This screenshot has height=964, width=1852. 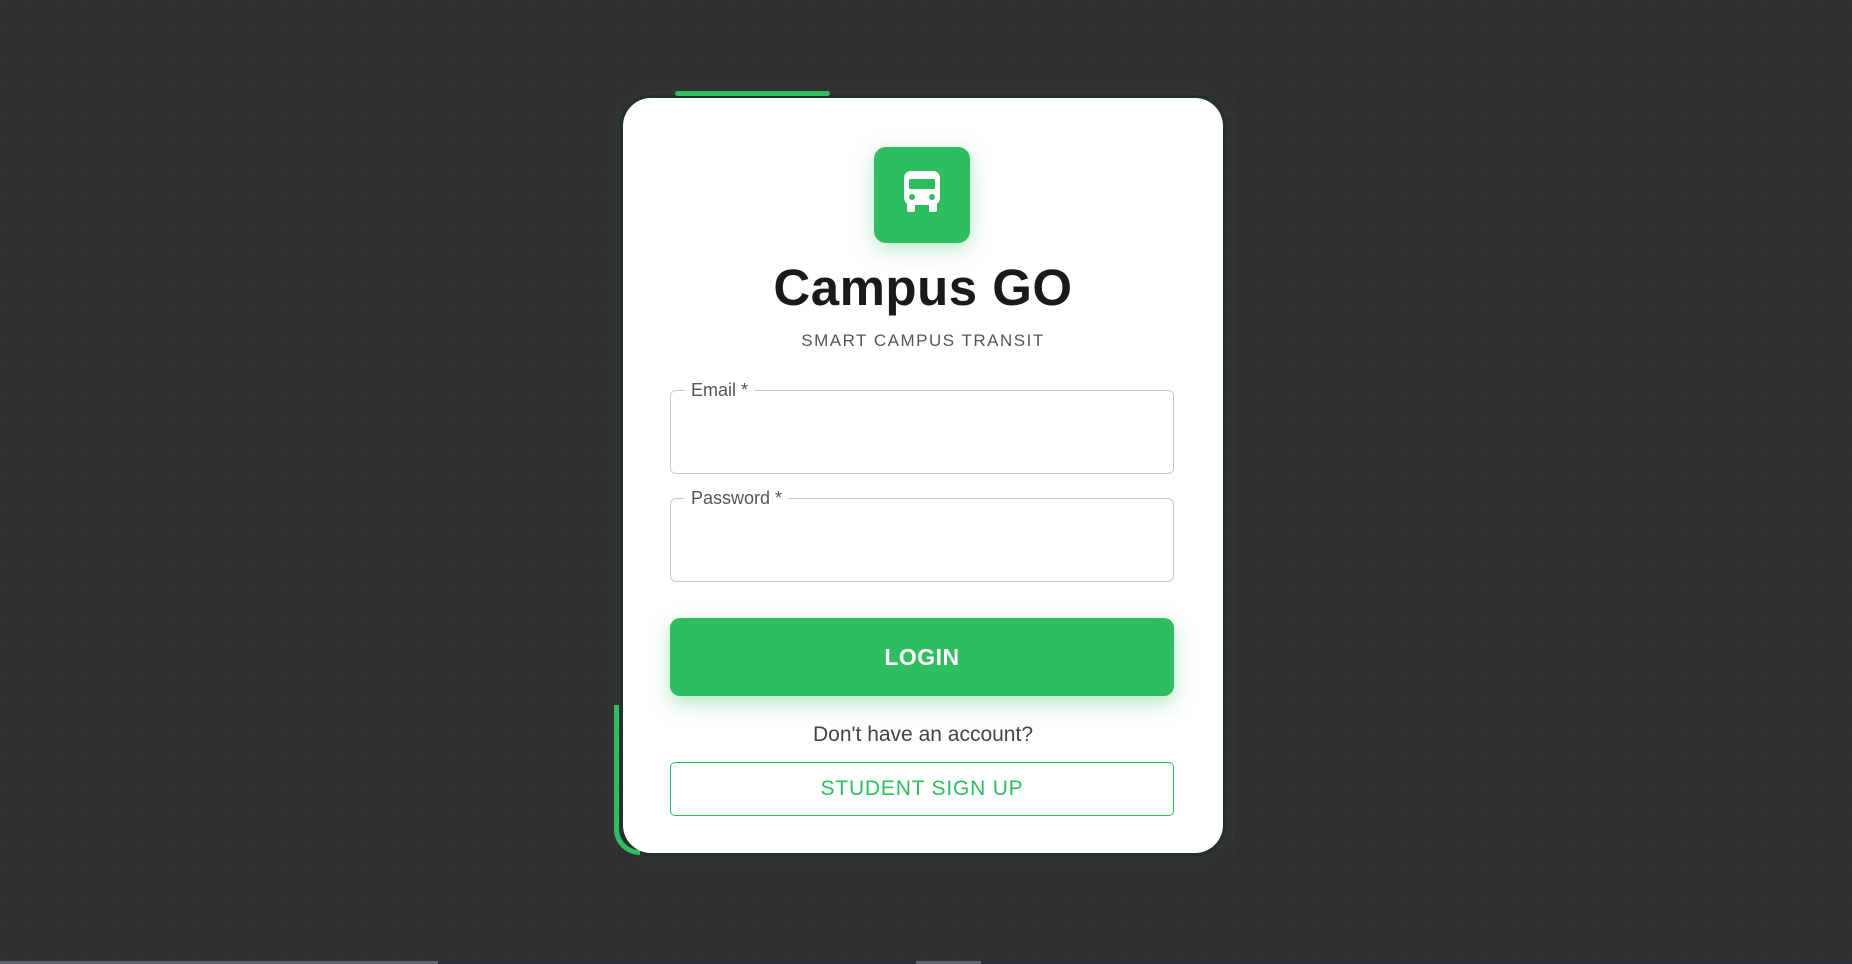 I want to click on accent-bar-top, so click(x=752, y=93).